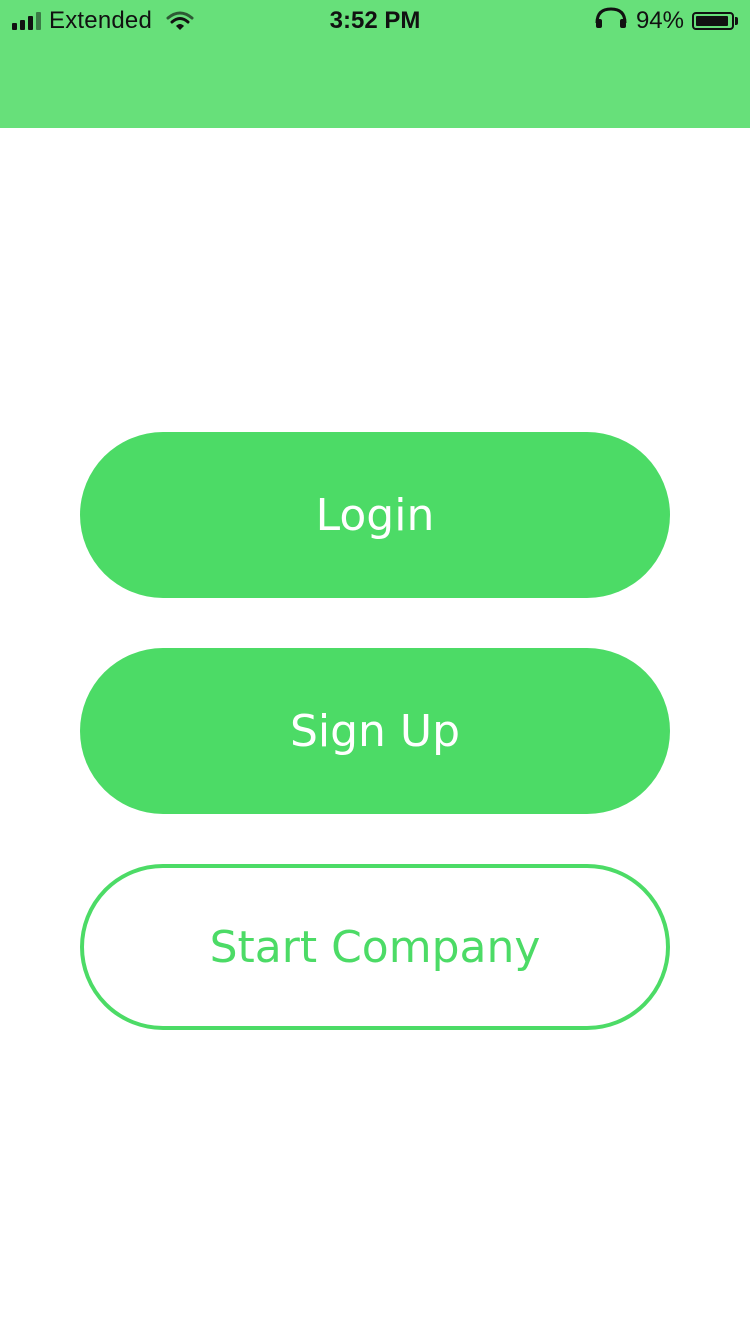  I want to click on battery-icon, so click(715, 21).